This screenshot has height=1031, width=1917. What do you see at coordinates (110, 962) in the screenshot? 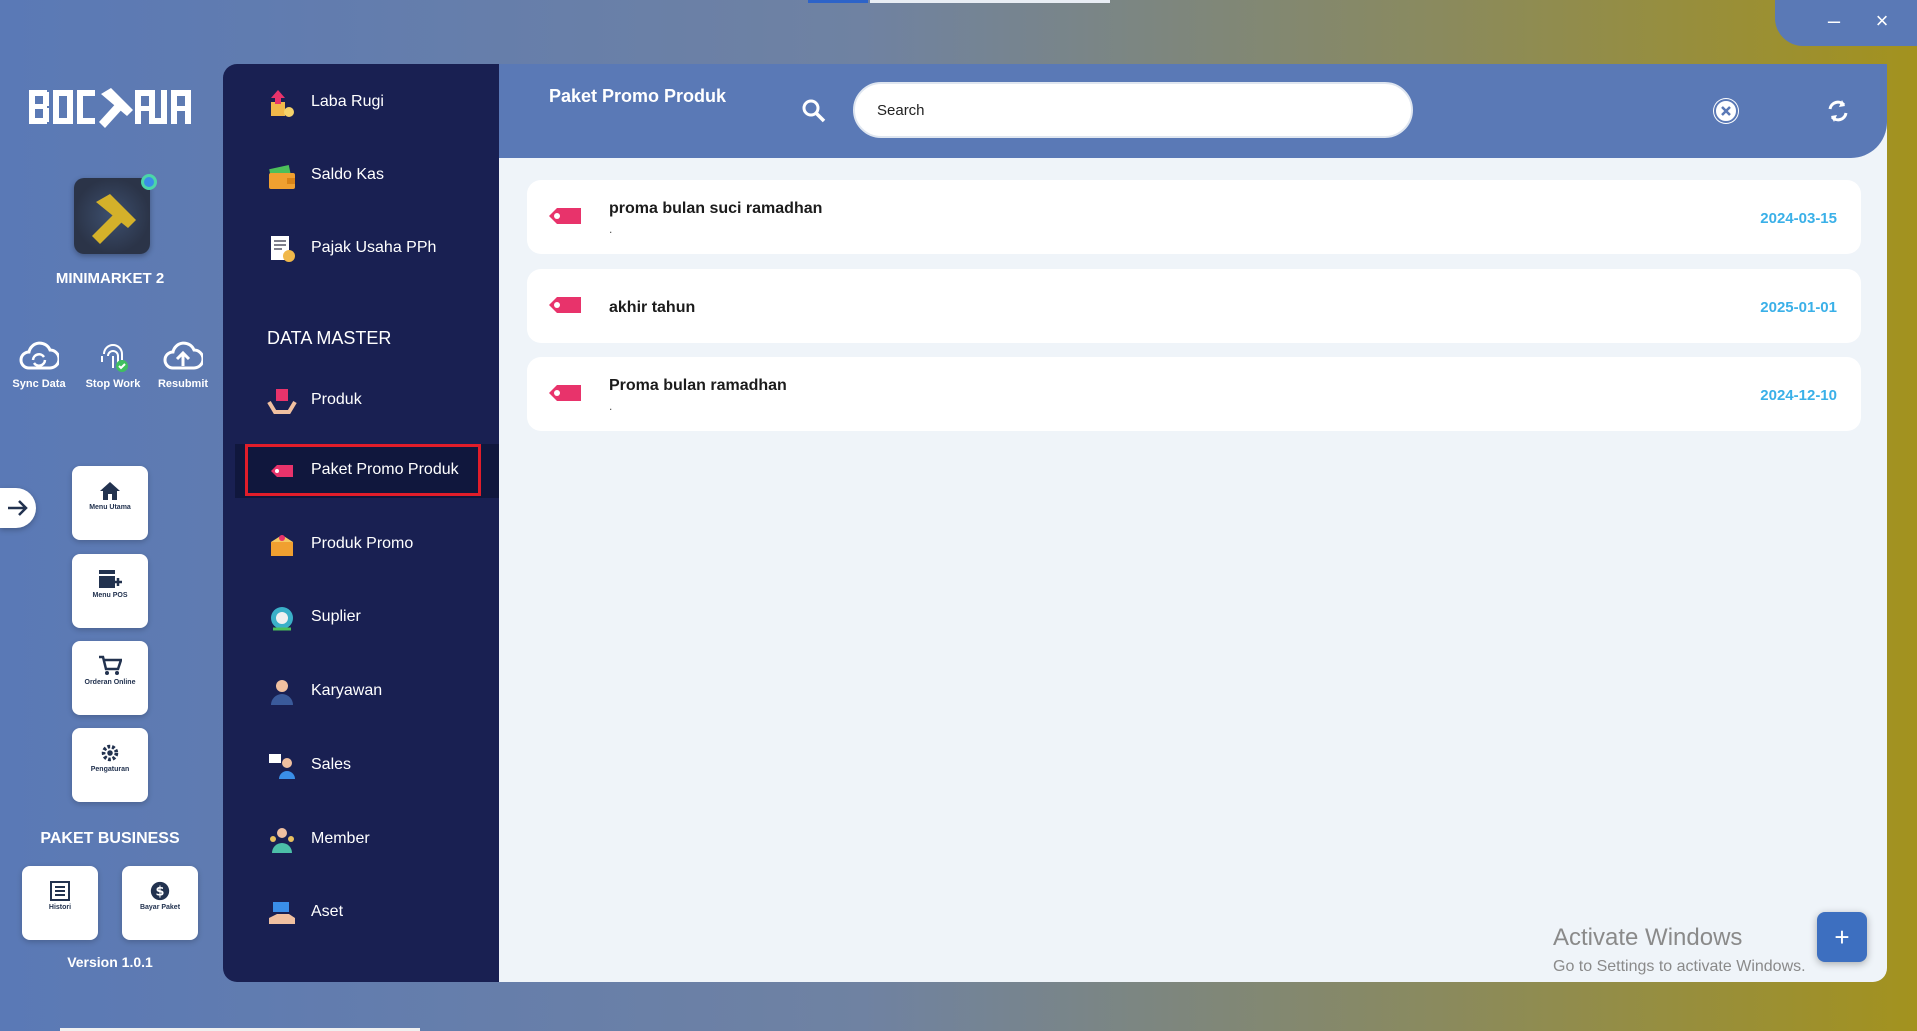
I see `app-version: Version 1.0.1` at bounding box center [110, 962].